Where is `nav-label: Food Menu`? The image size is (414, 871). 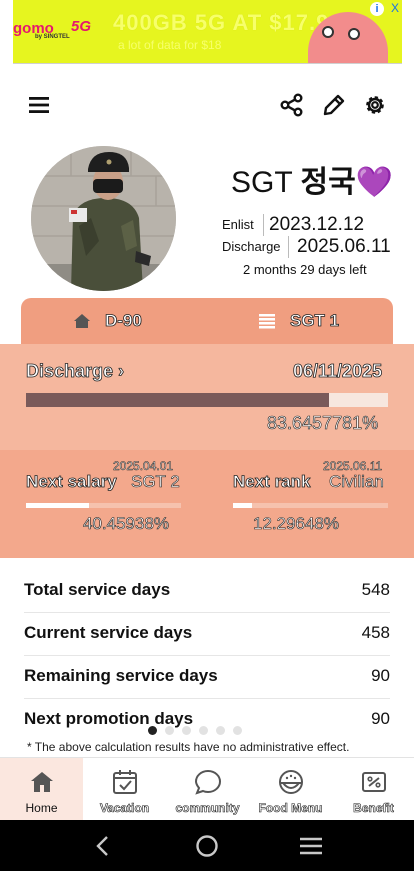 nav-label: Food Menu is located at coordinates (290, 808).